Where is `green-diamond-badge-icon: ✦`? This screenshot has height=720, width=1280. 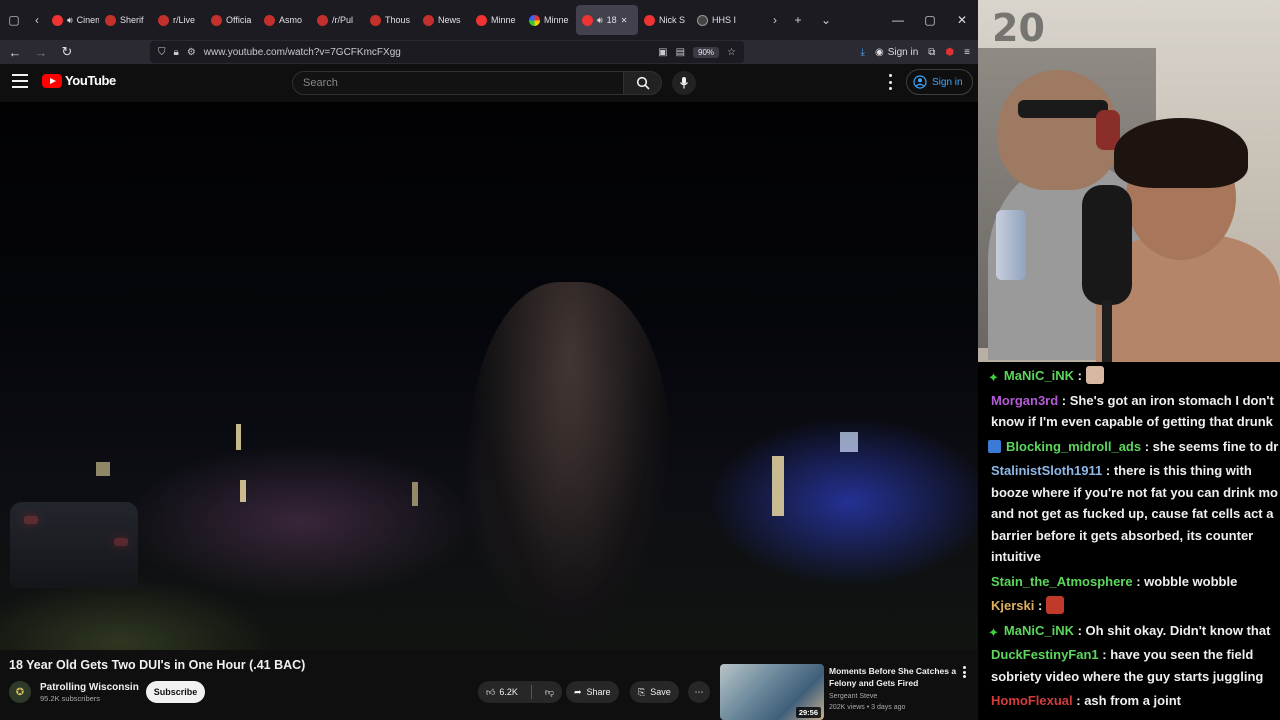 green-diamond-badge-icon: ✦ is located at coordinates (993, 377).